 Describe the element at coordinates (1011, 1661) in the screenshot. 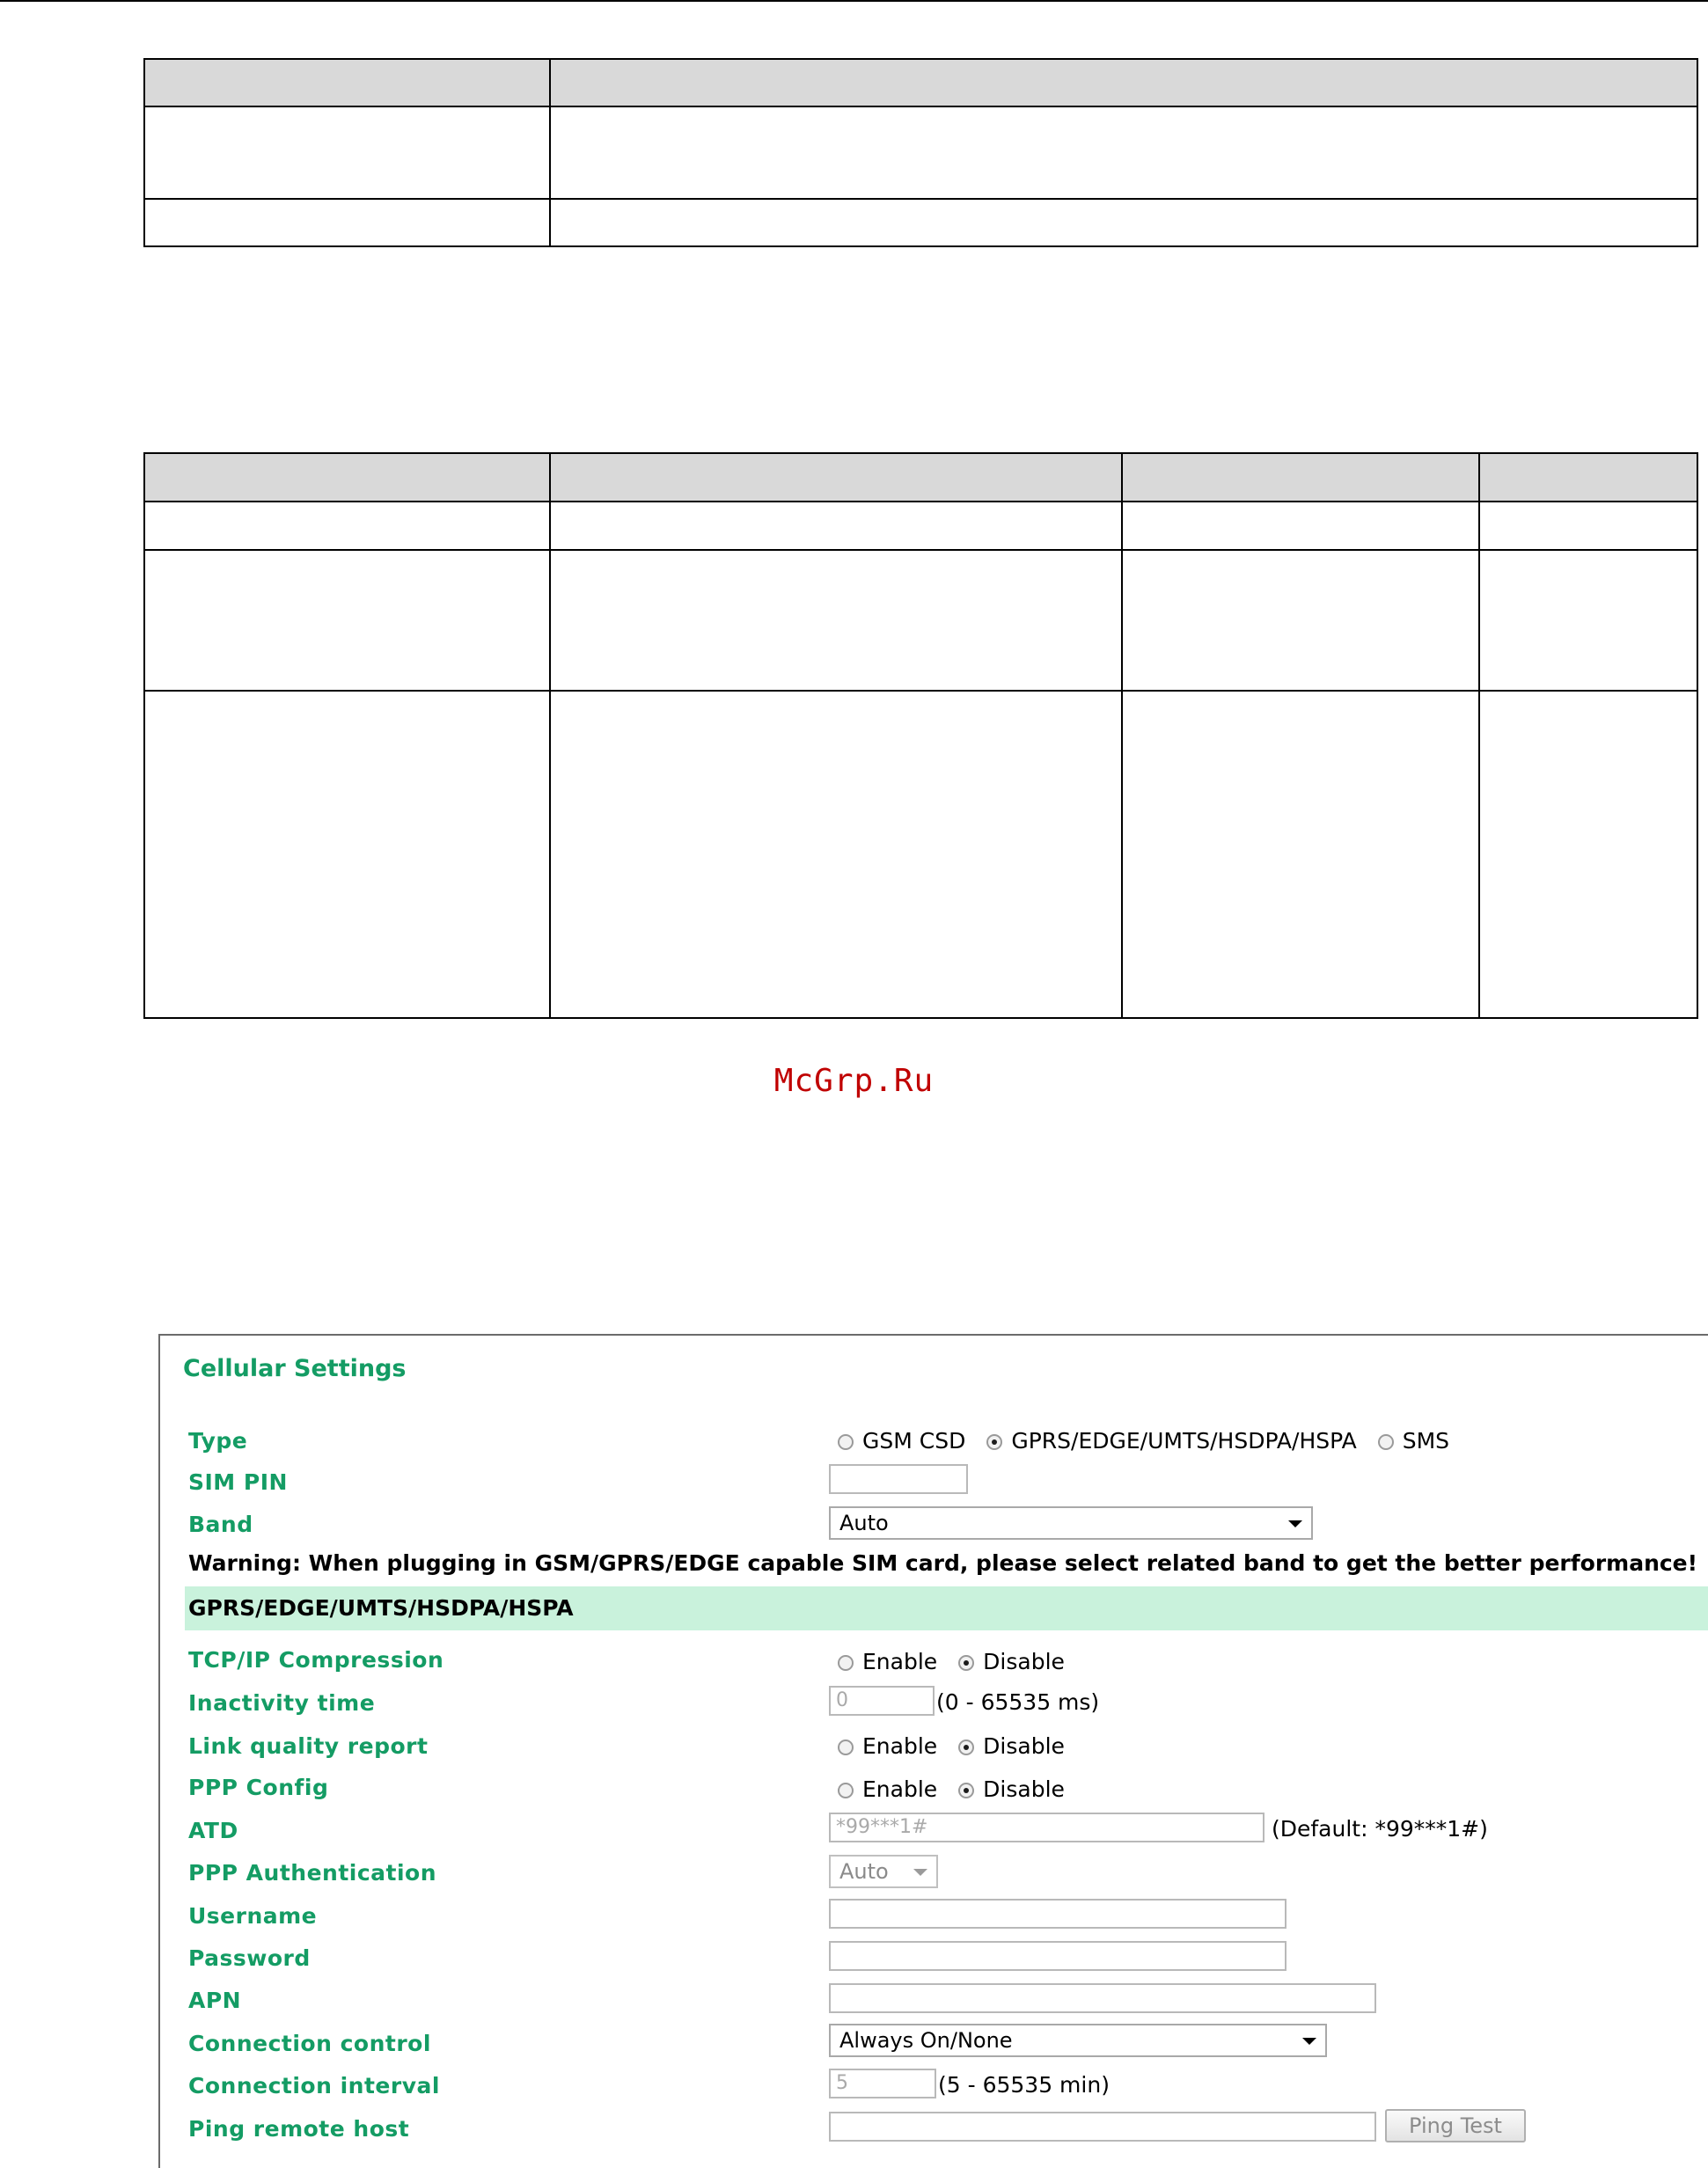

I see `tcpip-compression-disable: Disable` at that location.